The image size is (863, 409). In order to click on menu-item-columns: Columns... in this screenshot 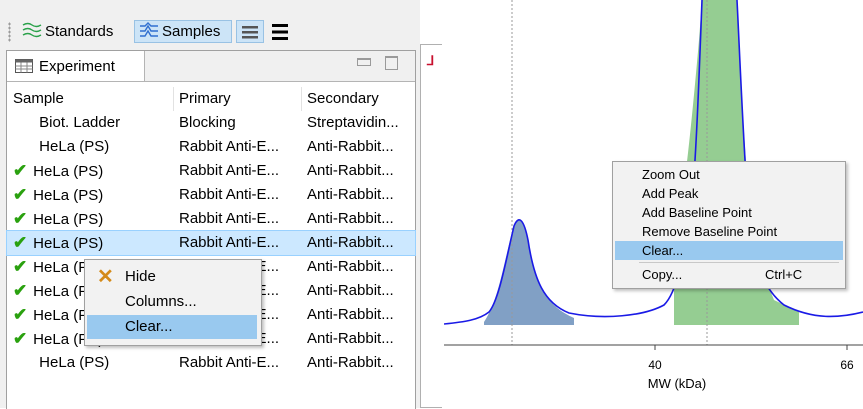, I will do `click(172, 302)`.